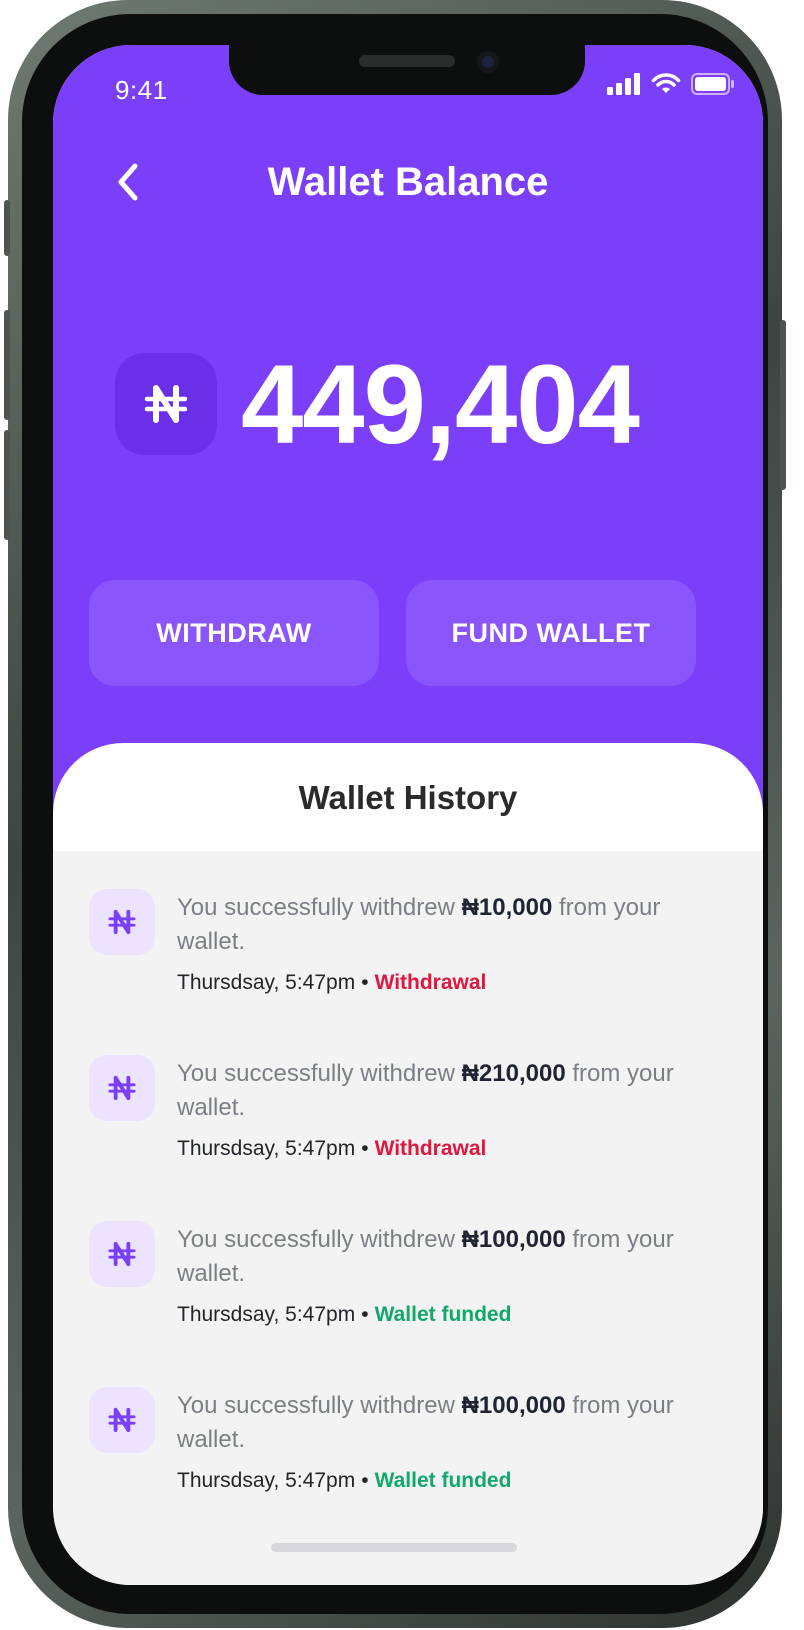 This screenshot has width=804, height=1630. I want to click on withdraw-button: WITHDRAW, so click(234, 633).